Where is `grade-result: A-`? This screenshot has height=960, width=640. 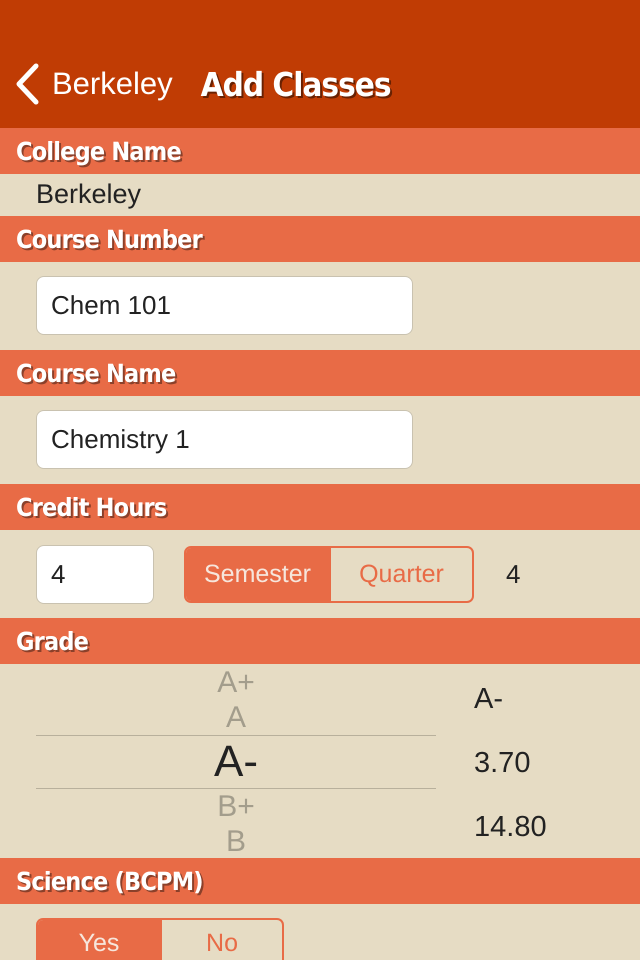 grade-result: A- is located at coordinates (489, 699).